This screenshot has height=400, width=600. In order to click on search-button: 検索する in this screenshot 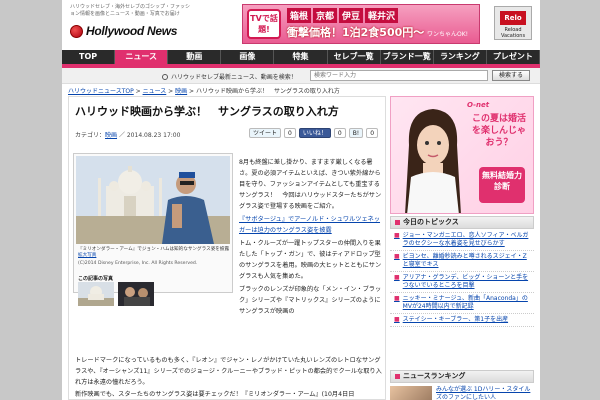, I will do `click(511, 75)`.